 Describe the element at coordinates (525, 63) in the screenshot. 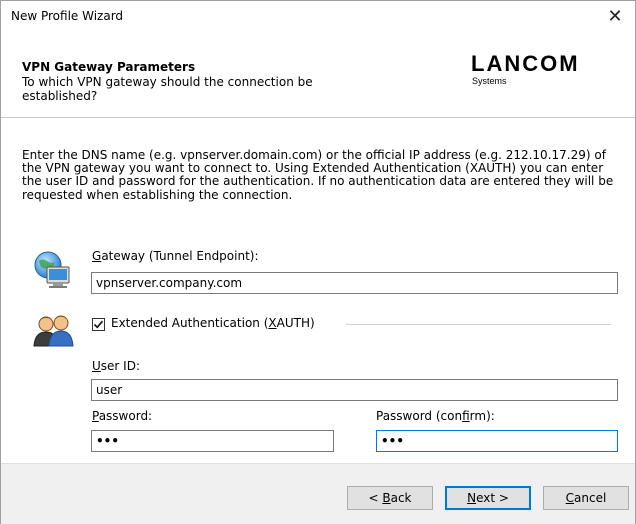

I see `logo-brand: LANCOM` at that location.